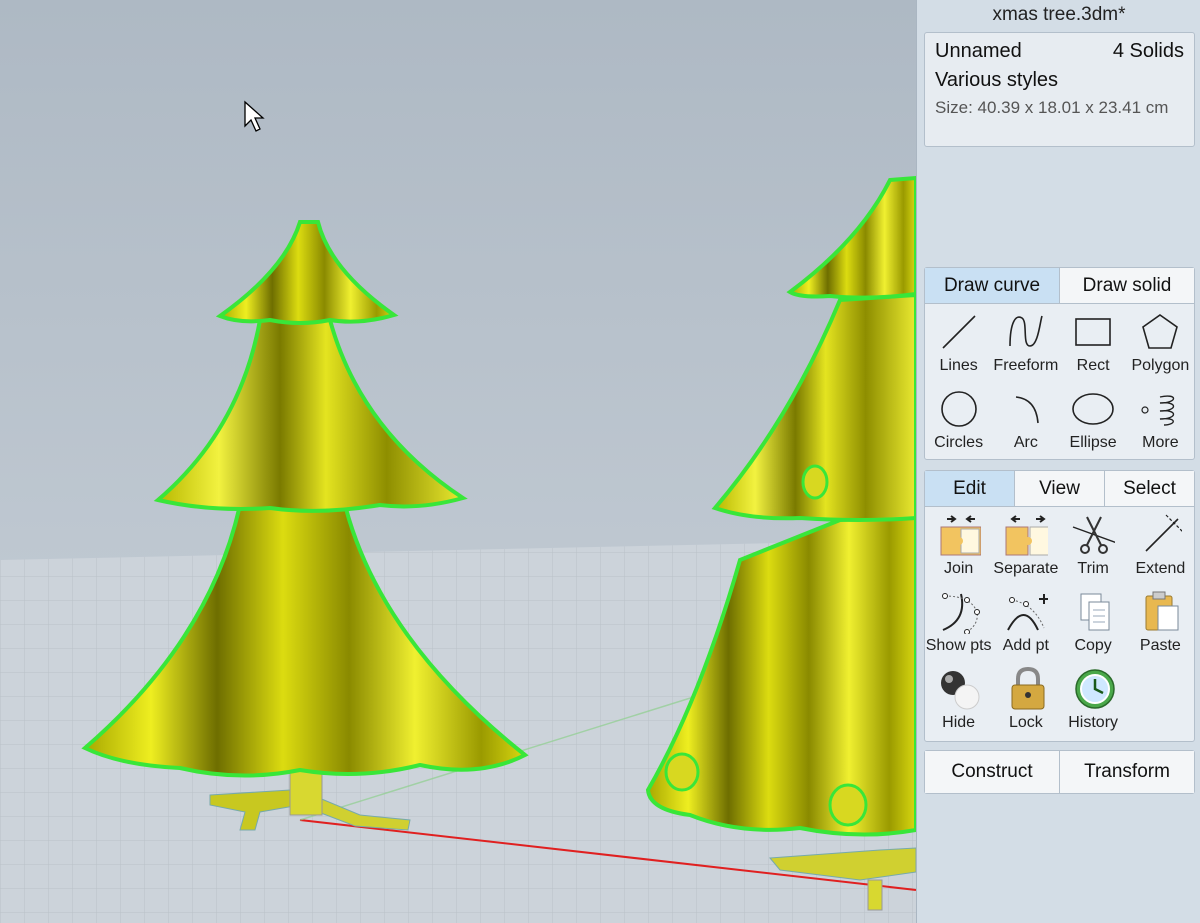 The image size is (1200, 923). Describe the element at coordinates (1026, 568) in the screenshot. I see `separate-label: Separate` at that location.